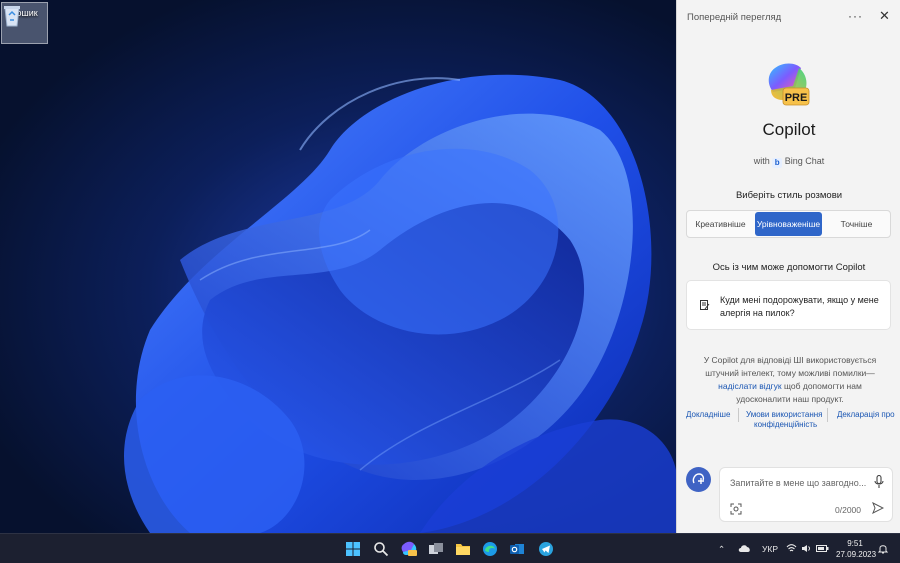 This screenshot has width=900, height=563. I want to click on show-hidden-icons-icon: ⌃, so click(721, 548).